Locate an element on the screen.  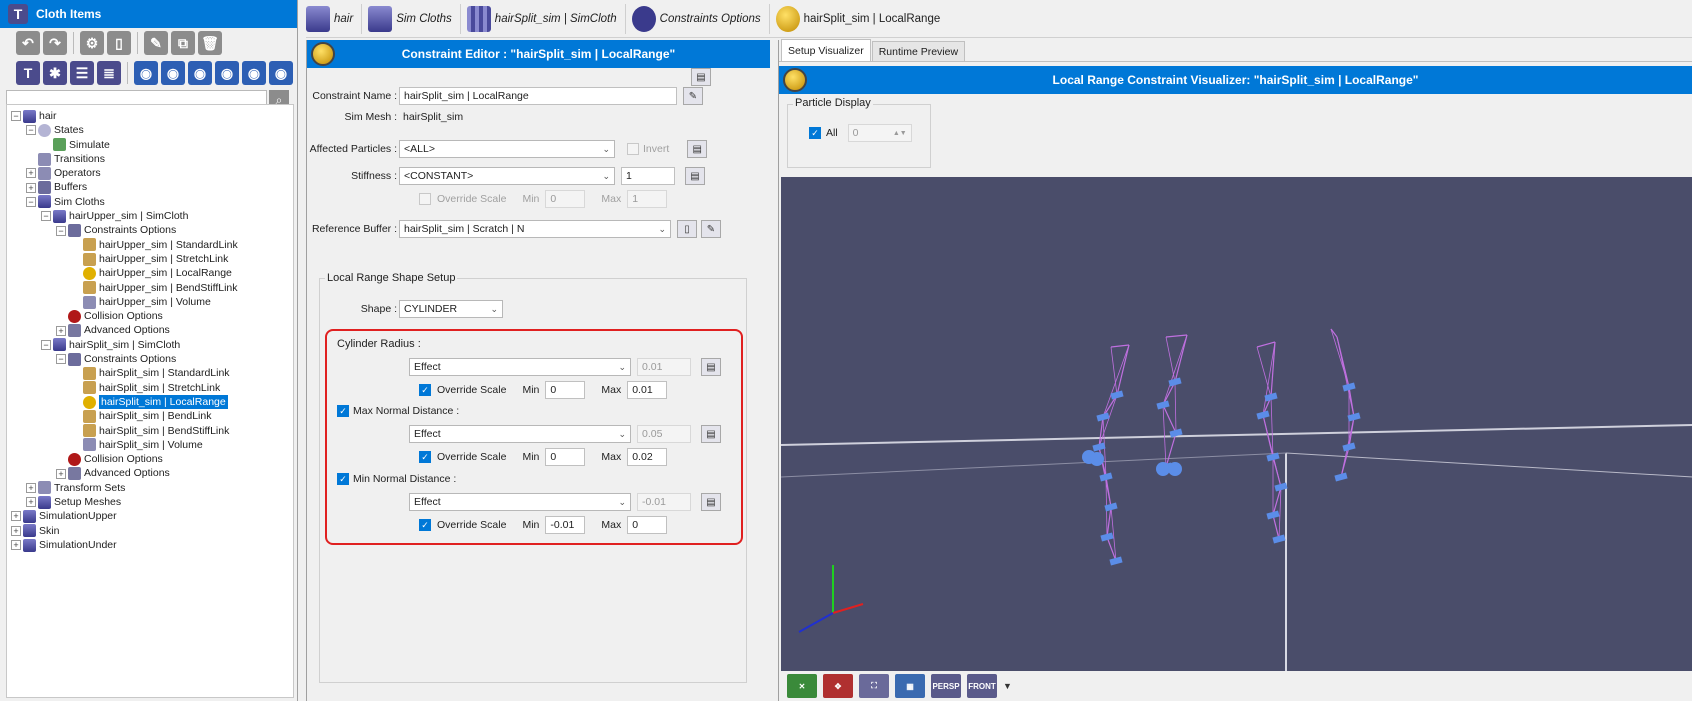
stiffness-override-checkbox is located at coordinates (425, 199).